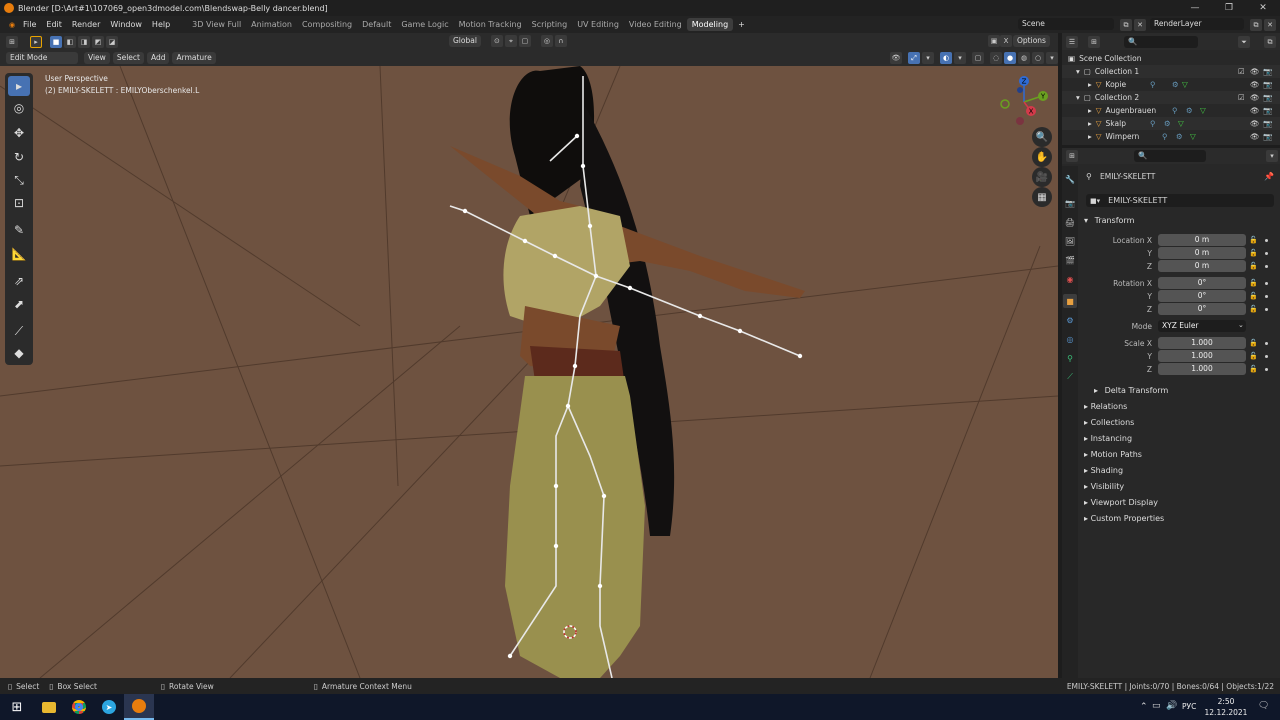  What do you see at coordinates (126, 24) in the screenshot?
I see `menu-window: Window` at bounding box center [126, 24].